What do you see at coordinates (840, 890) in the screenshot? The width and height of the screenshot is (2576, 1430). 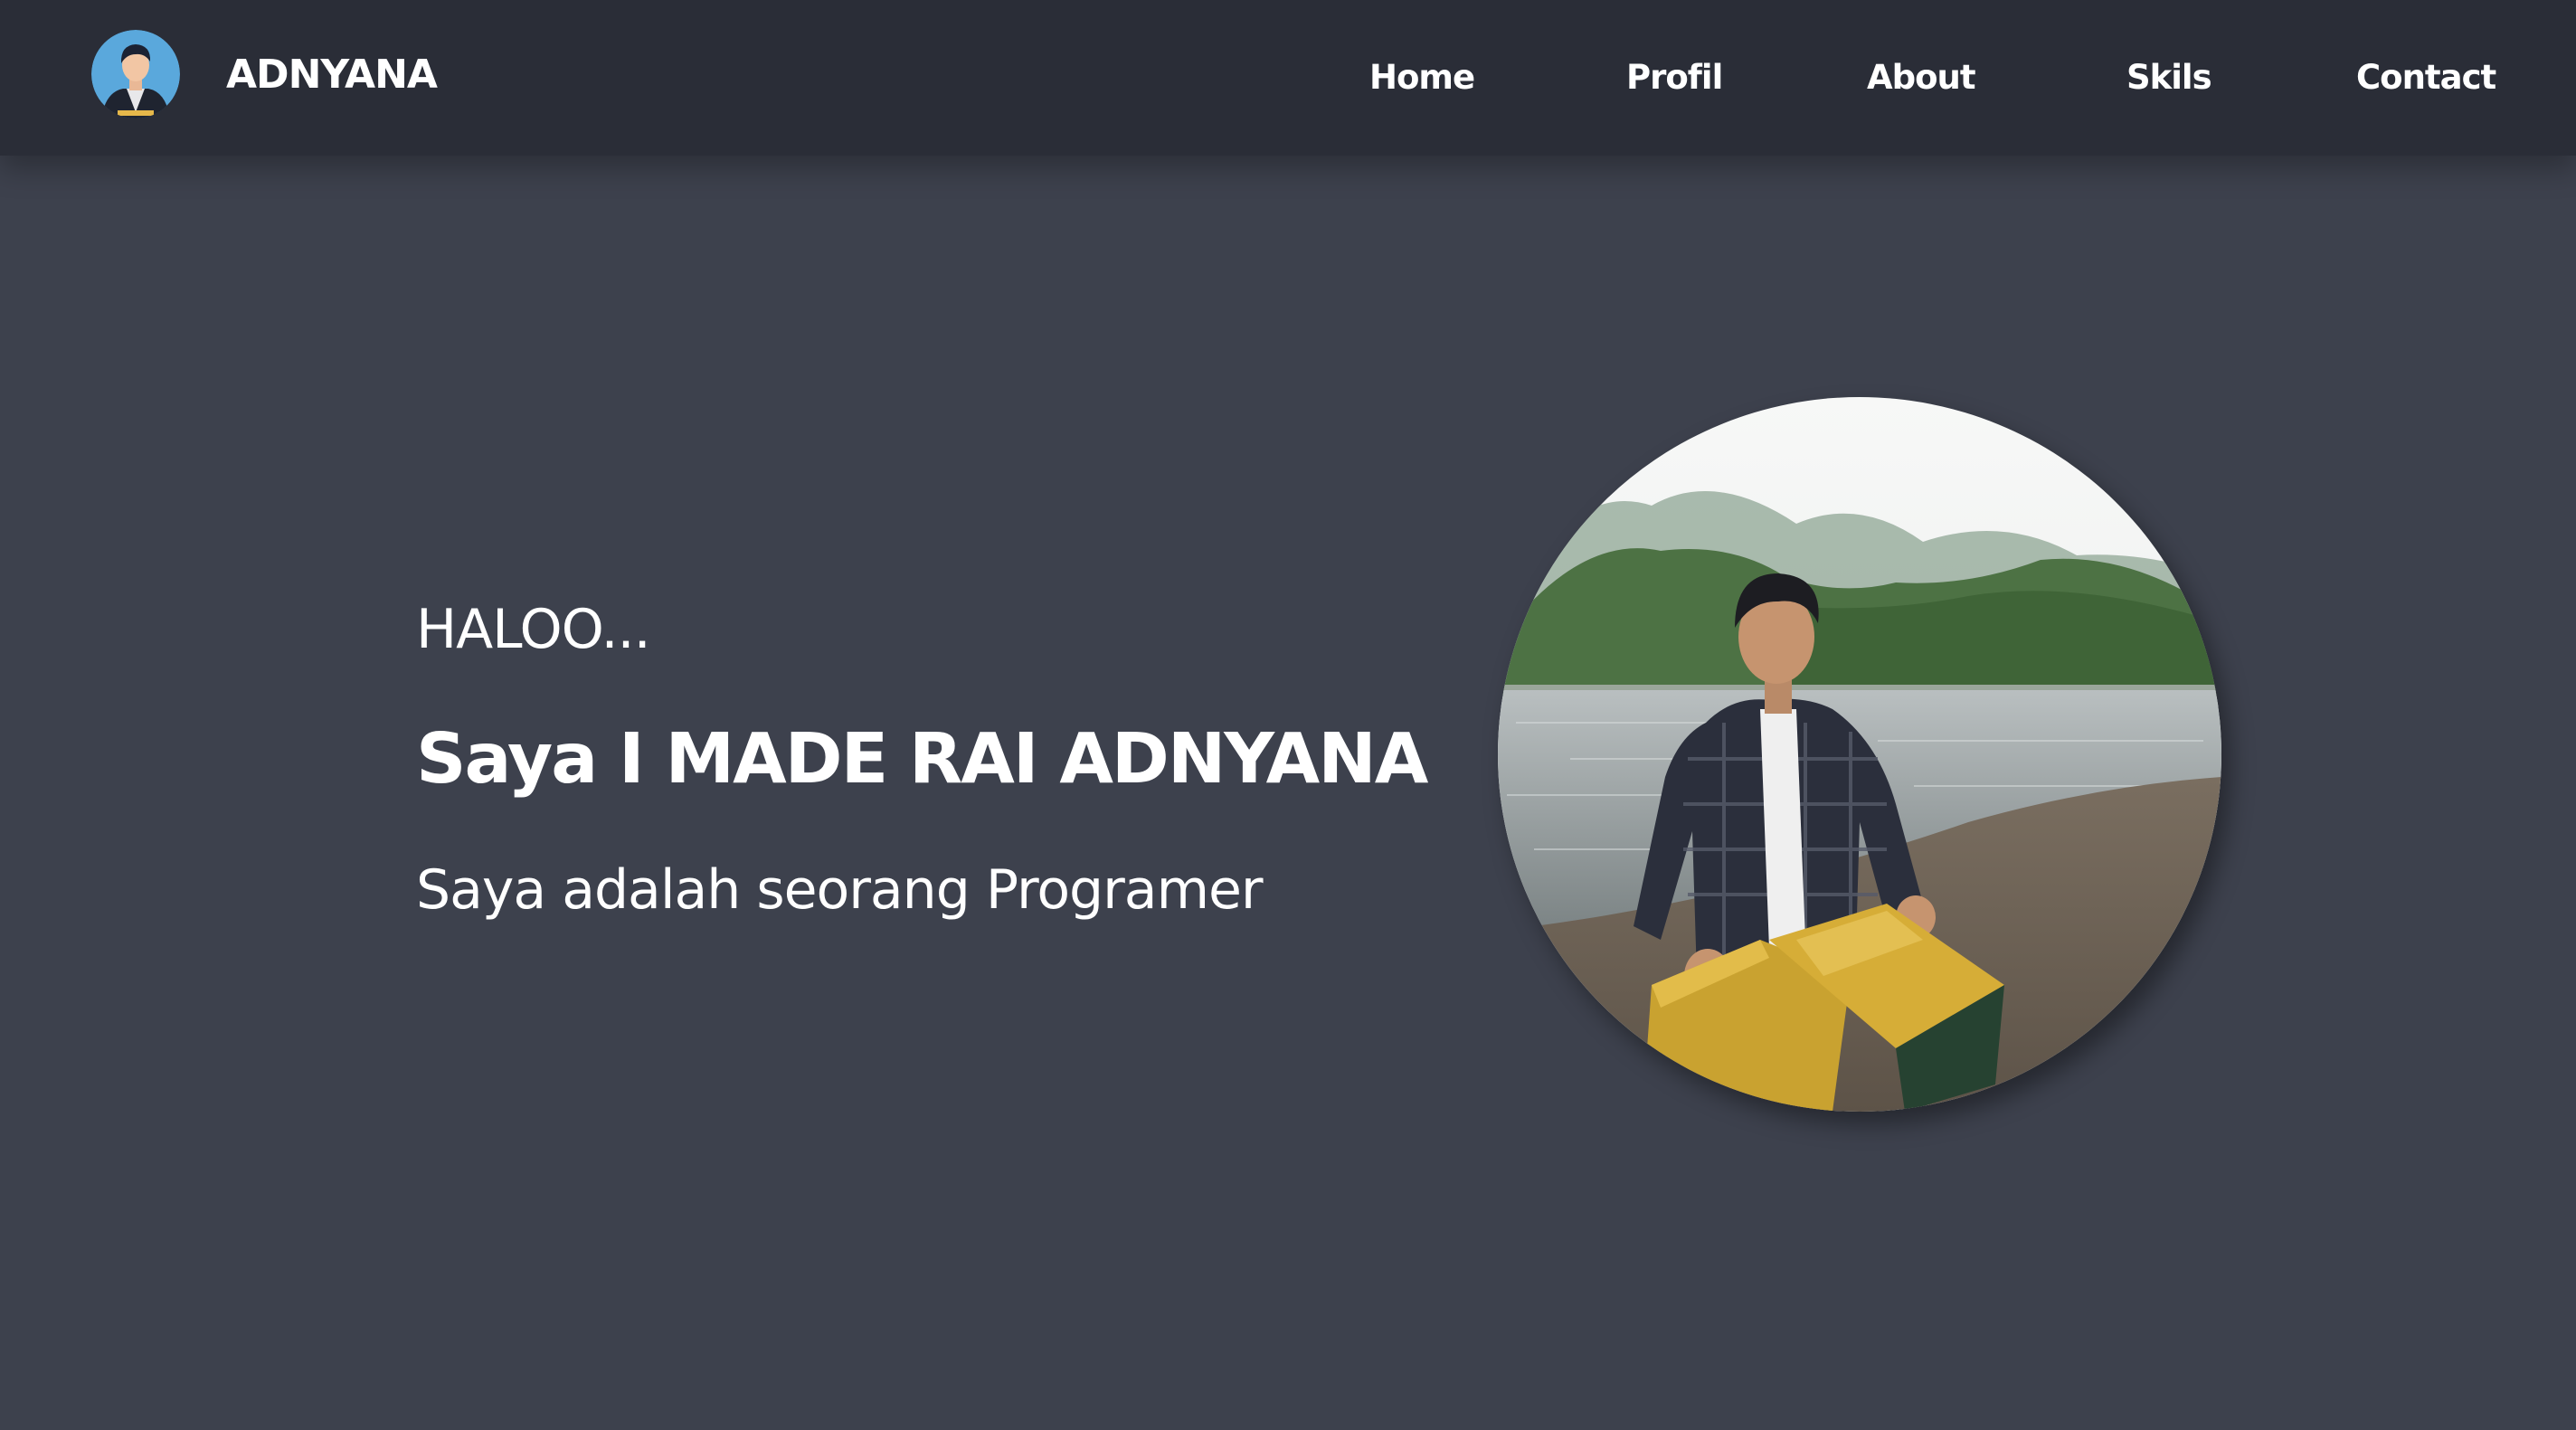 I see `hero-role: Saya adalah seorang Programer` at bounding box center [840, 890].